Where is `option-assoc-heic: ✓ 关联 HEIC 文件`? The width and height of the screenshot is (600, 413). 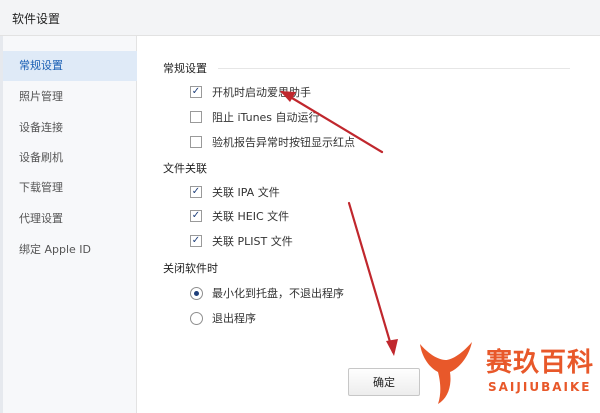 option-assoc-heic: ✓ 关联 HEIC 文件 is located at coordinates (239, 216).